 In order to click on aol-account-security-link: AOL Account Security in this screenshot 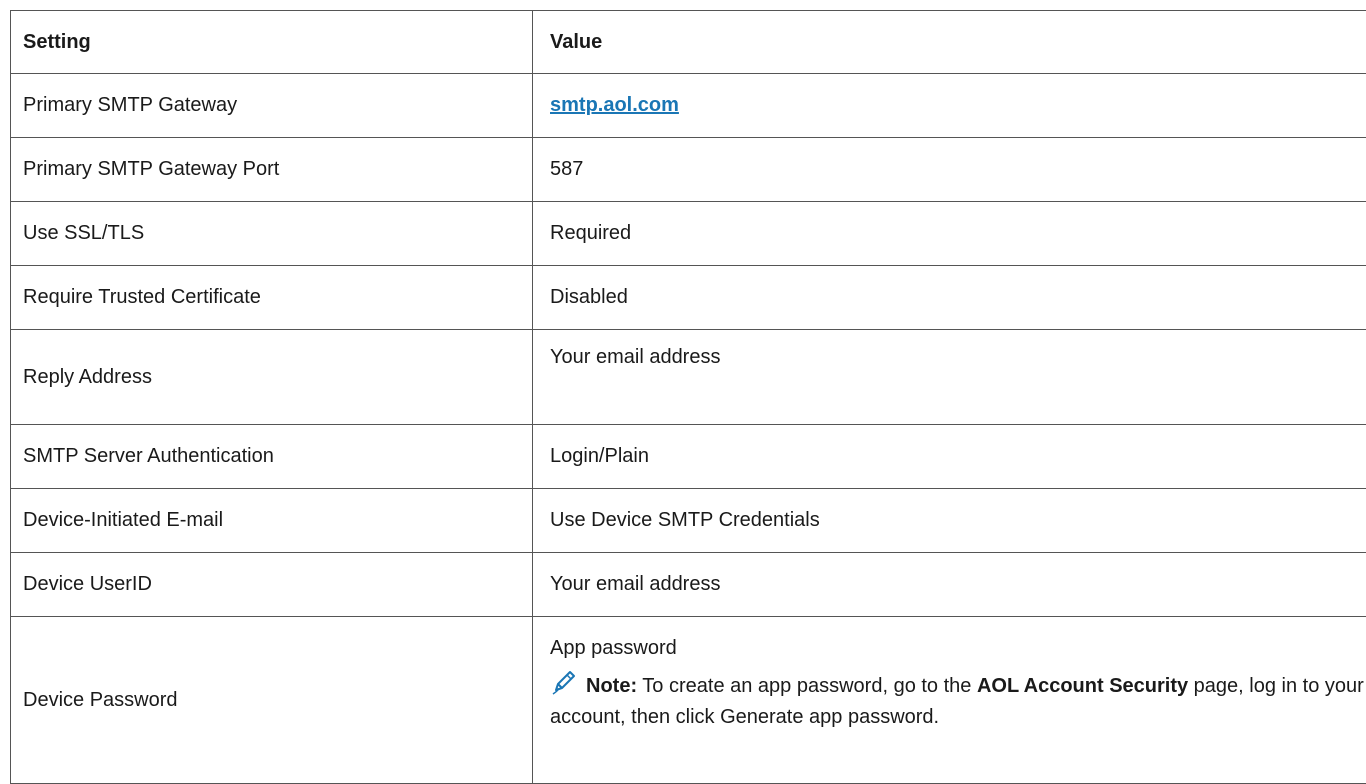, I will do `click(1082, 686)`.